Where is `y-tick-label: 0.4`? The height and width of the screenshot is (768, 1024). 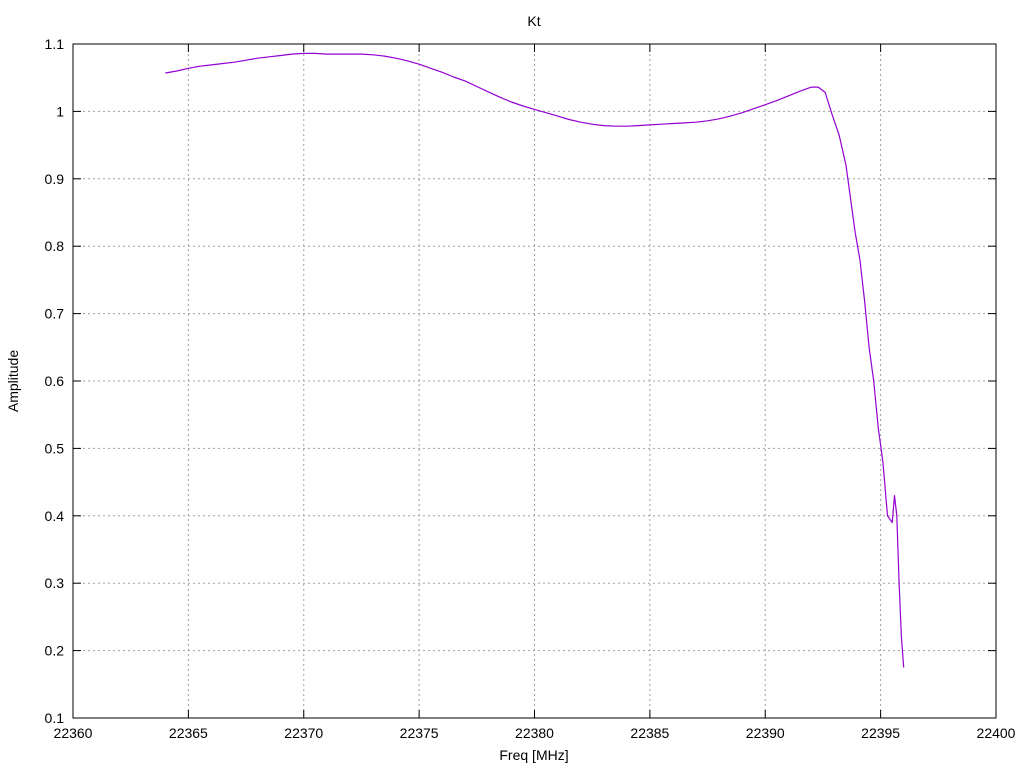 y-tick-label: 0.4 is located at coordinates (55, 516).